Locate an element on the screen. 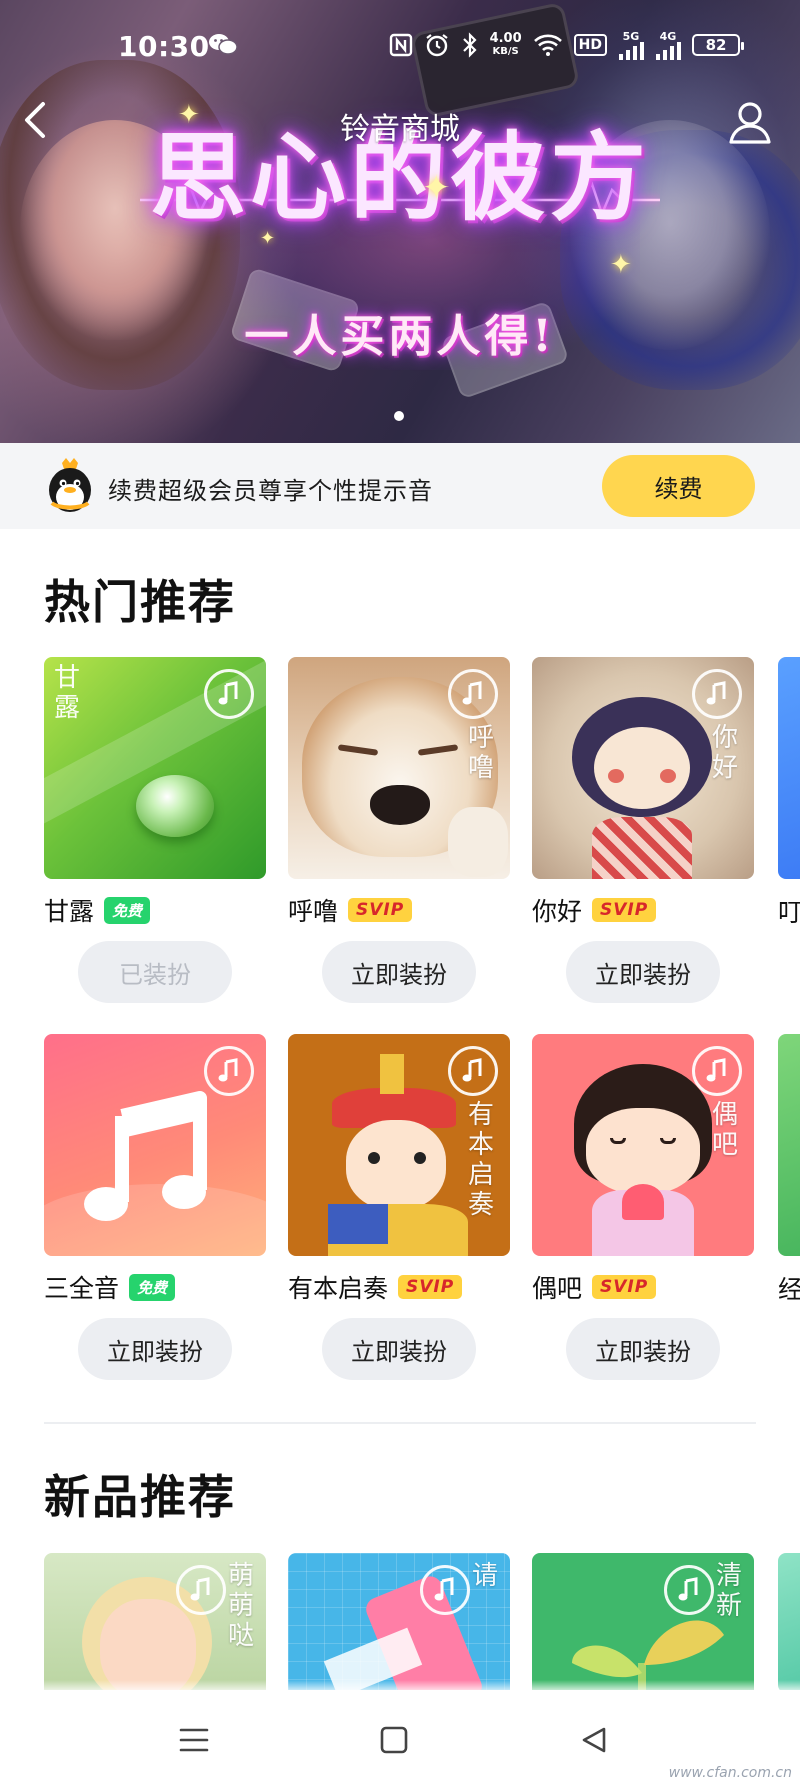 The height and width of the screenshot is (1787, 800). thumbnail-caption: 有本启奏 is located at coordinates (480, 1160).